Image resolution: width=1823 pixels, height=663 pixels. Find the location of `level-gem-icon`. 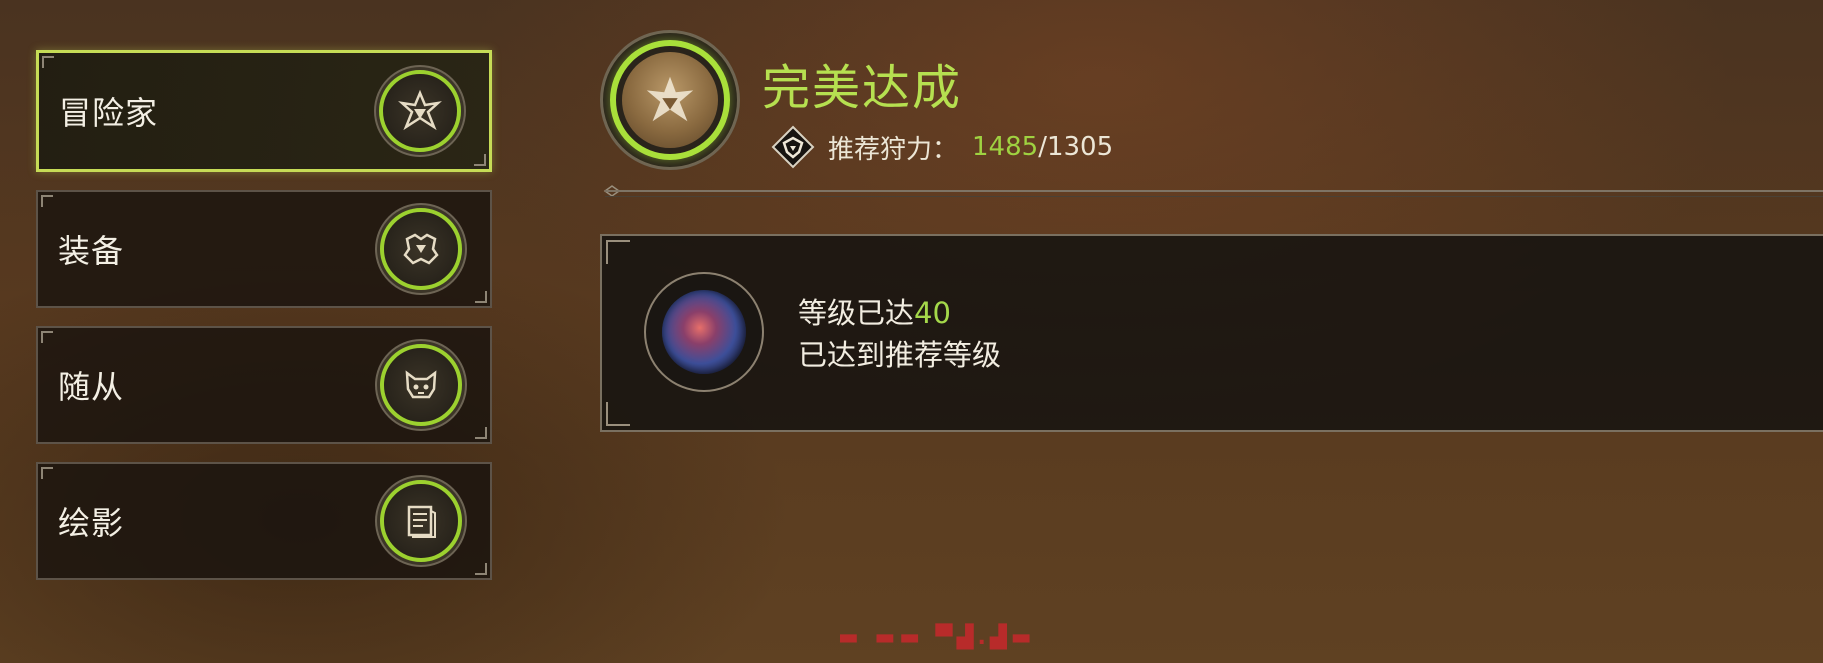

level-gem-icon is located at coordinates (704, 332).